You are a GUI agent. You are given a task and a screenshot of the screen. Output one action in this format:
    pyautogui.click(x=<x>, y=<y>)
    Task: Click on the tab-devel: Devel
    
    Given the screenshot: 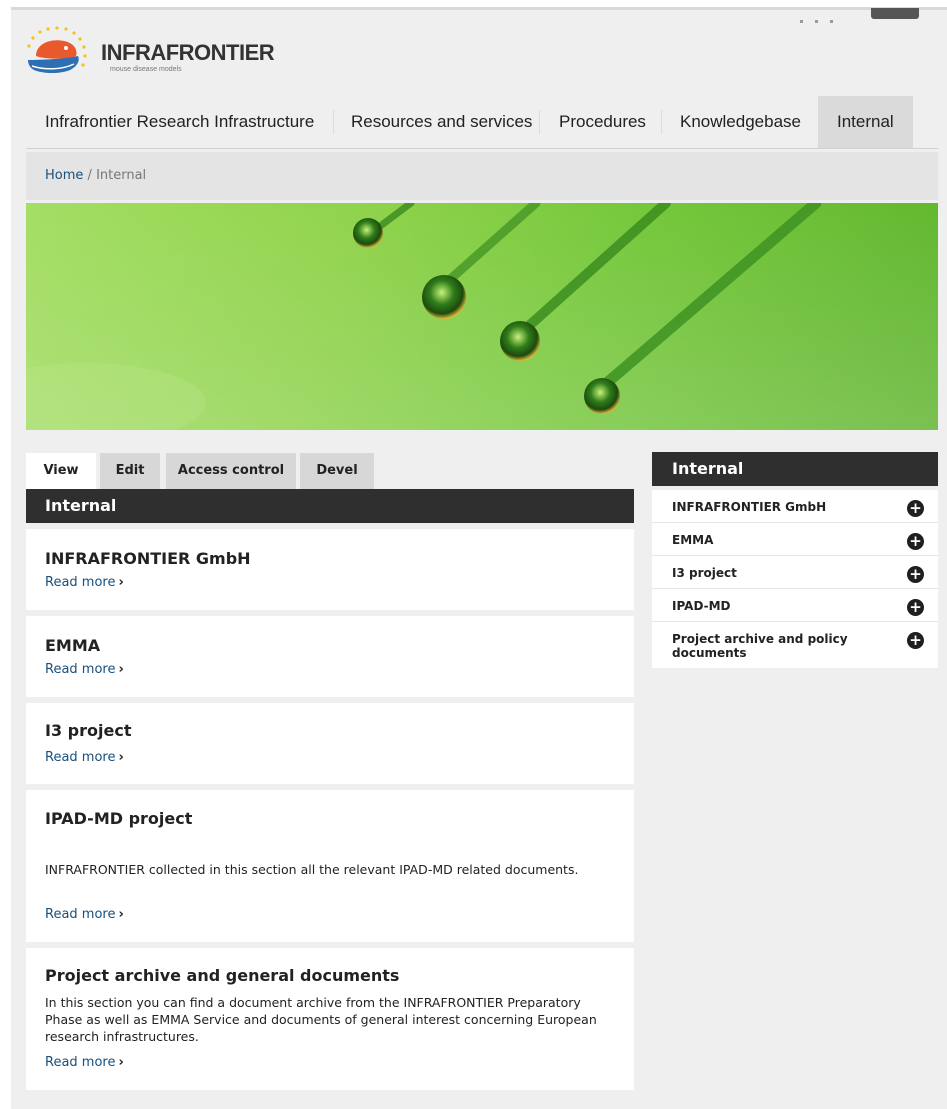 What is the action you would take?
    pyautogui.click(x=337, y=471)
    